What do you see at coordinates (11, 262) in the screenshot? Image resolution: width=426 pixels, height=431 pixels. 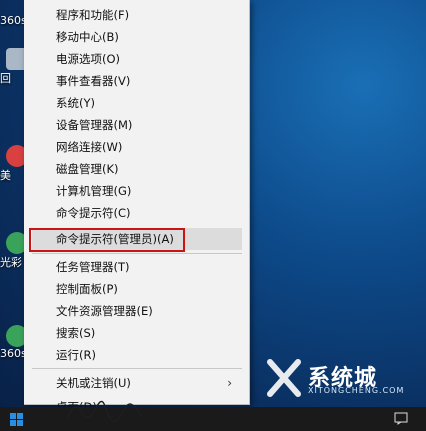 I see `desktop-icon-label: 光彩` at bounding box center [11, 262].